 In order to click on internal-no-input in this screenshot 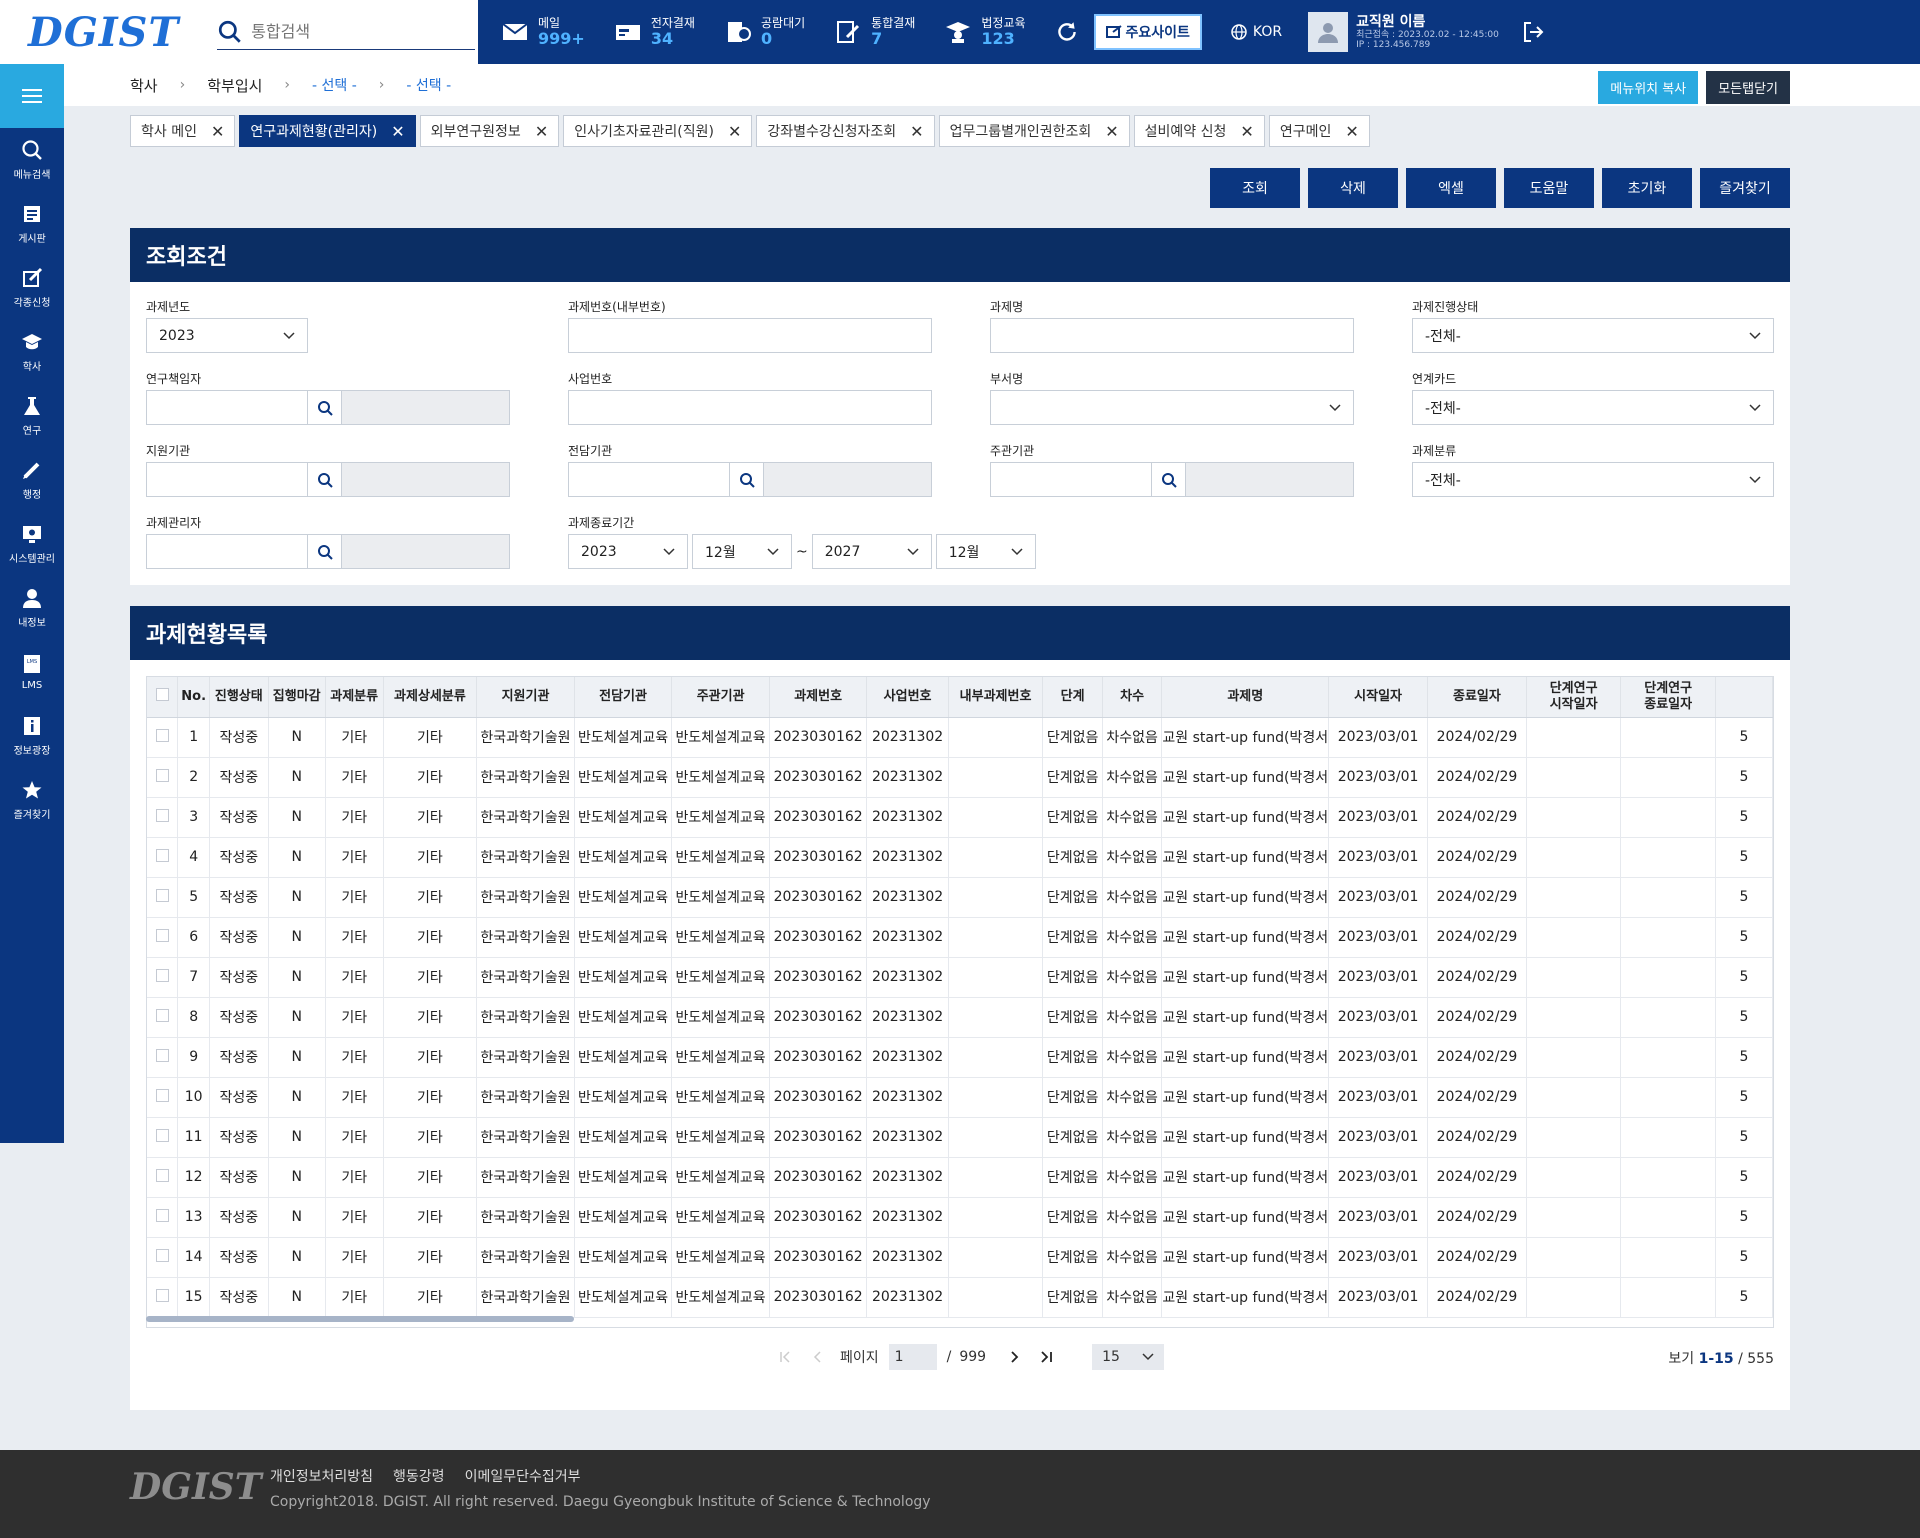, I will do `click(750, 335)`.